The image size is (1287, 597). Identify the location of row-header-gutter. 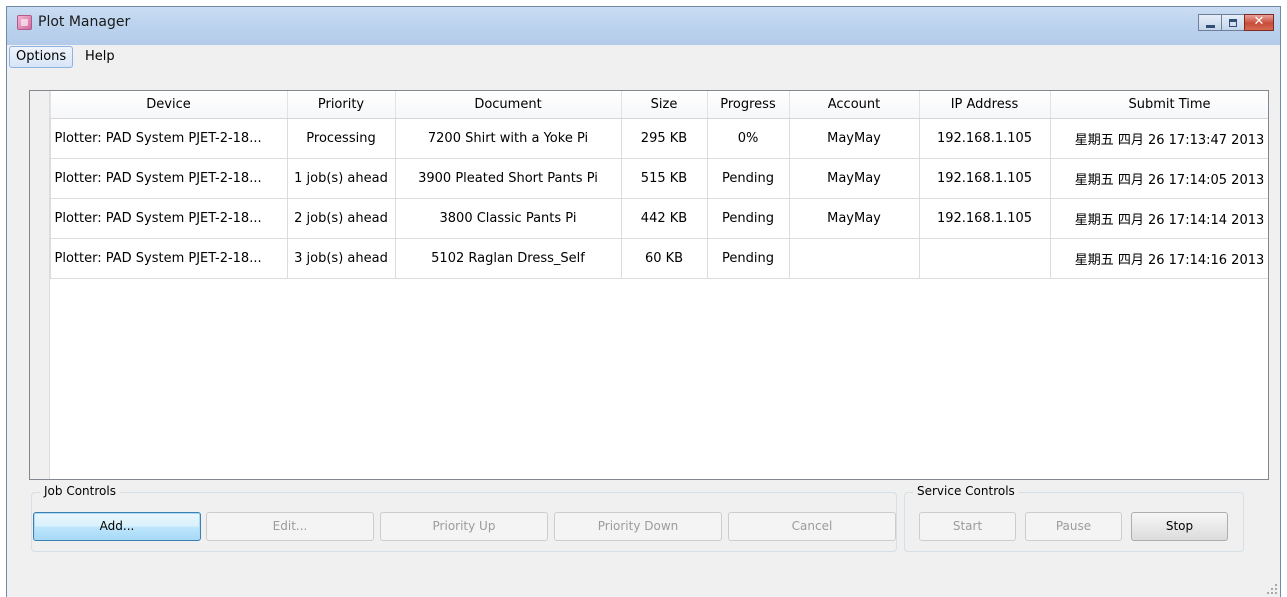
(40, 285).